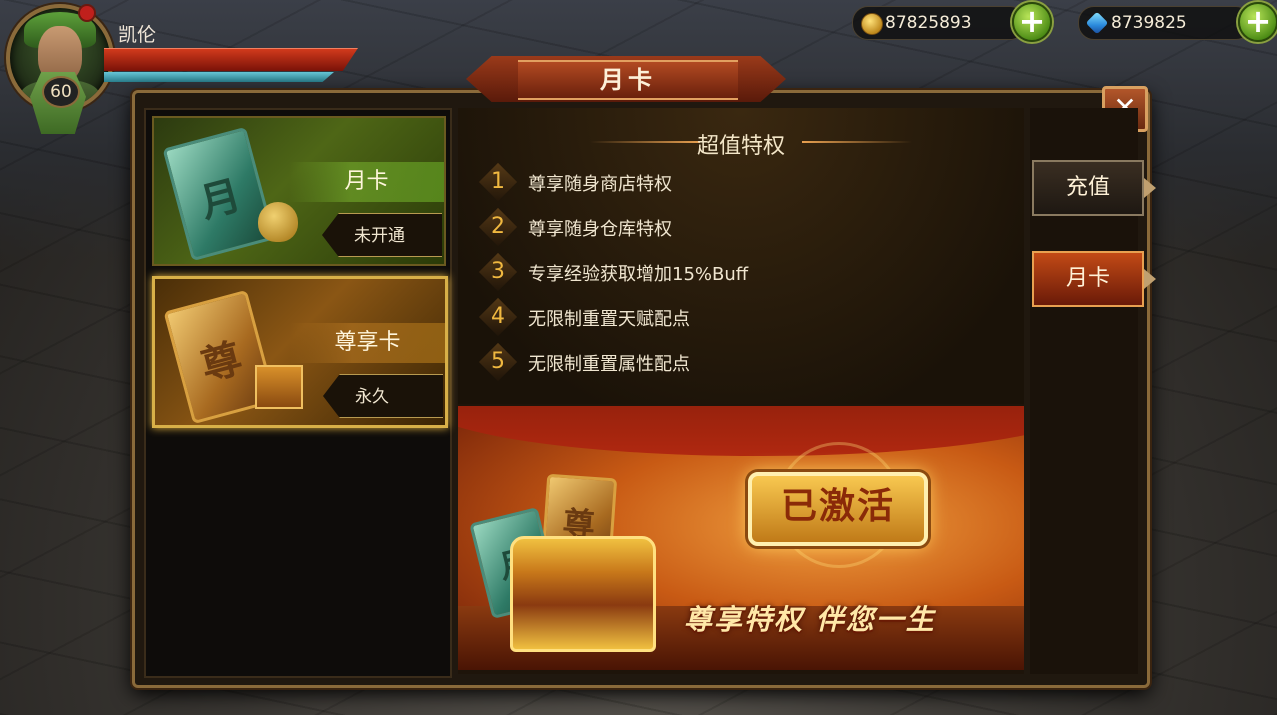  Describe the element at coordinates (741, 431) in the screenshot. I see `banner-curtain` at that location.